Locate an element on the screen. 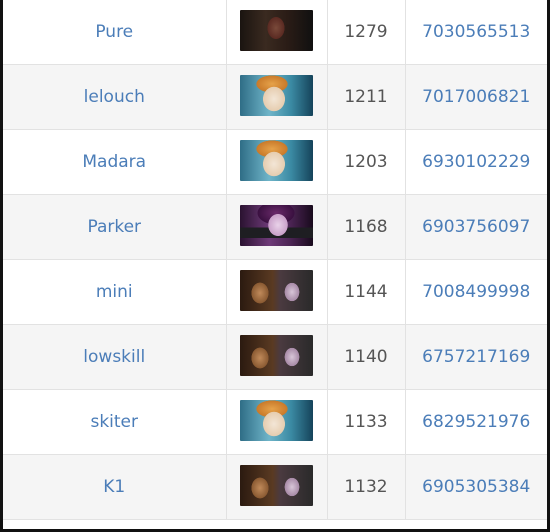 This screenshot has height=532, width=550. player-id-cell: 7030565513 is located at coordinates (476, 32).